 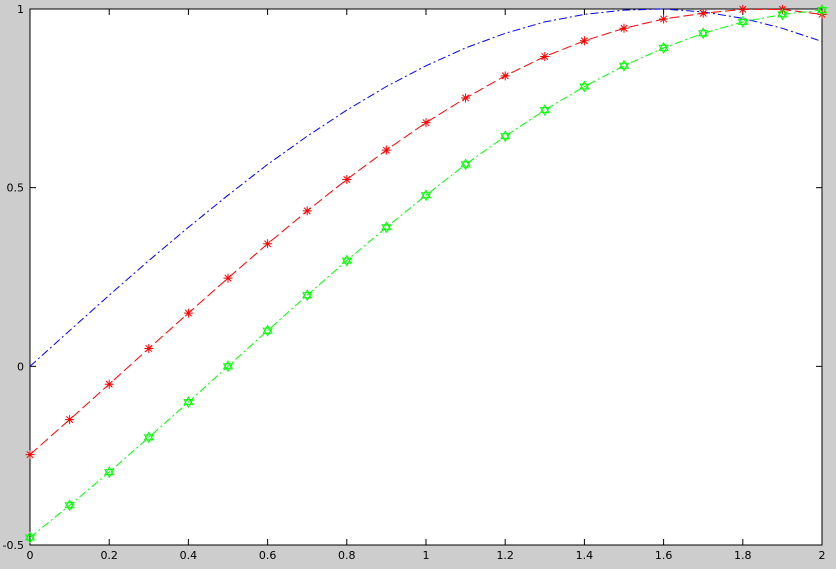 What do you see at coordinates (268, 555) in the screenshot?
I see `x-tick-label: 0.6` at bounding box center [268, 555].